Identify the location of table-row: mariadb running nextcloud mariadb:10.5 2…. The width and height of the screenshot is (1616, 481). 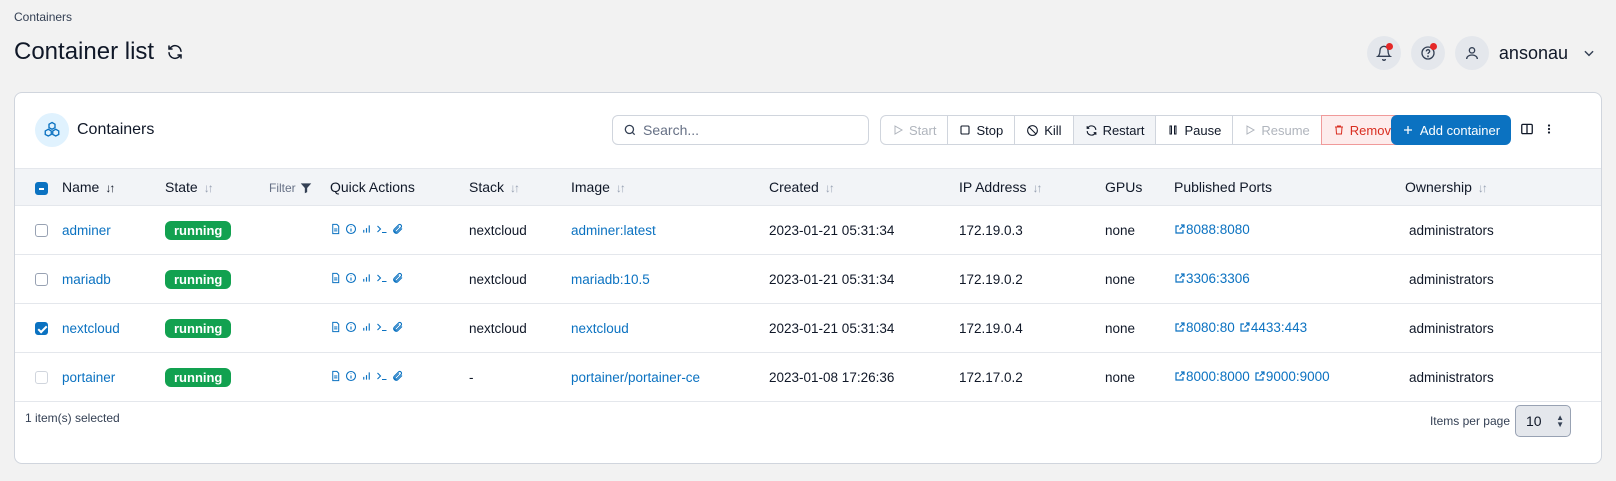
(808, 279).